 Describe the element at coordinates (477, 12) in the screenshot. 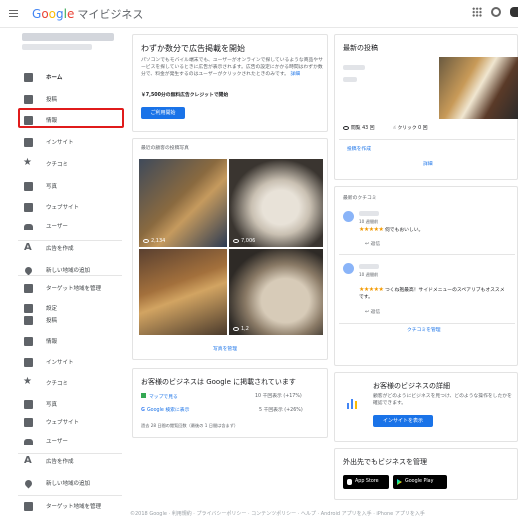

I see `apps-grid-icon` at that location.